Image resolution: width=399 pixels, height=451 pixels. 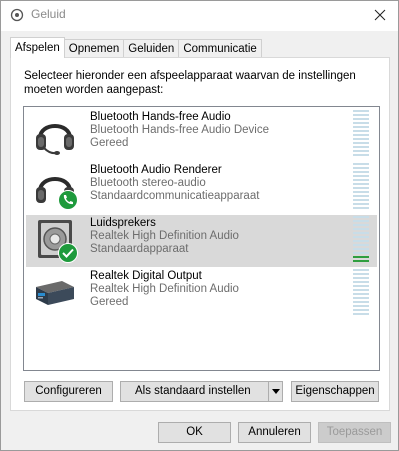 I want to click on headset-icon, so click(x=55, y=139).